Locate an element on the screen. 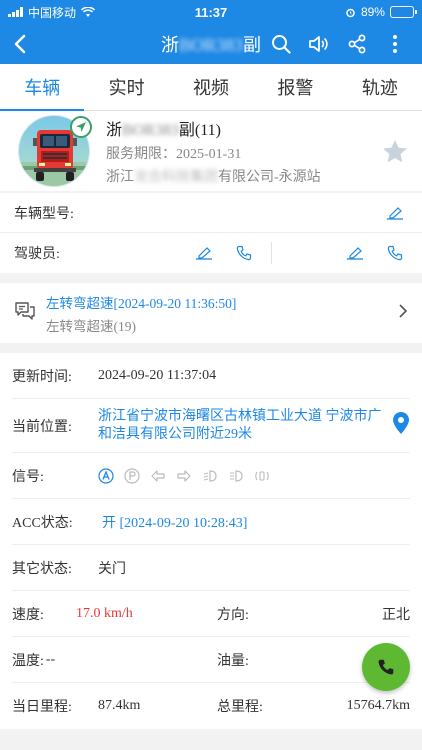  latest-alarm-row: 左转弯超速[2024-09-20 11:36:50] 左转弯超速(19) is located at coordinates (211, 313).